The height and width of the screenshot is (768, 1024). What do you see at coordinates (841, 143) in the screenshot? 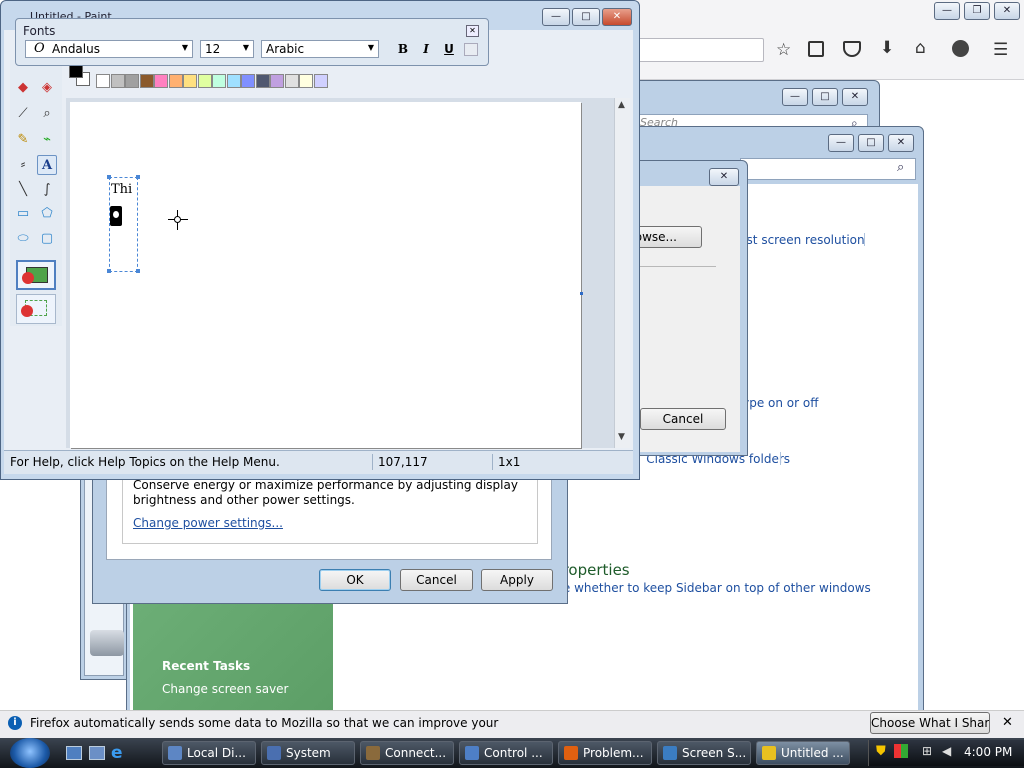
I see `cp2-minimize-button: —` at bounding box center [841, 143].